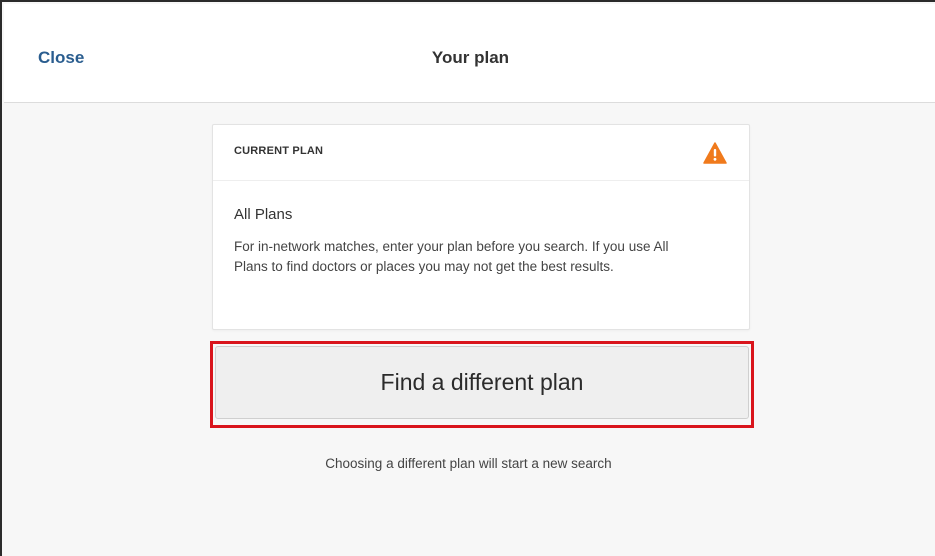 Image resolution: width=935 pixels, height=556 pixels. Describe the element at coordinates (263, 214) in the screenshot. I see `plan-name: All Plans` at that location.